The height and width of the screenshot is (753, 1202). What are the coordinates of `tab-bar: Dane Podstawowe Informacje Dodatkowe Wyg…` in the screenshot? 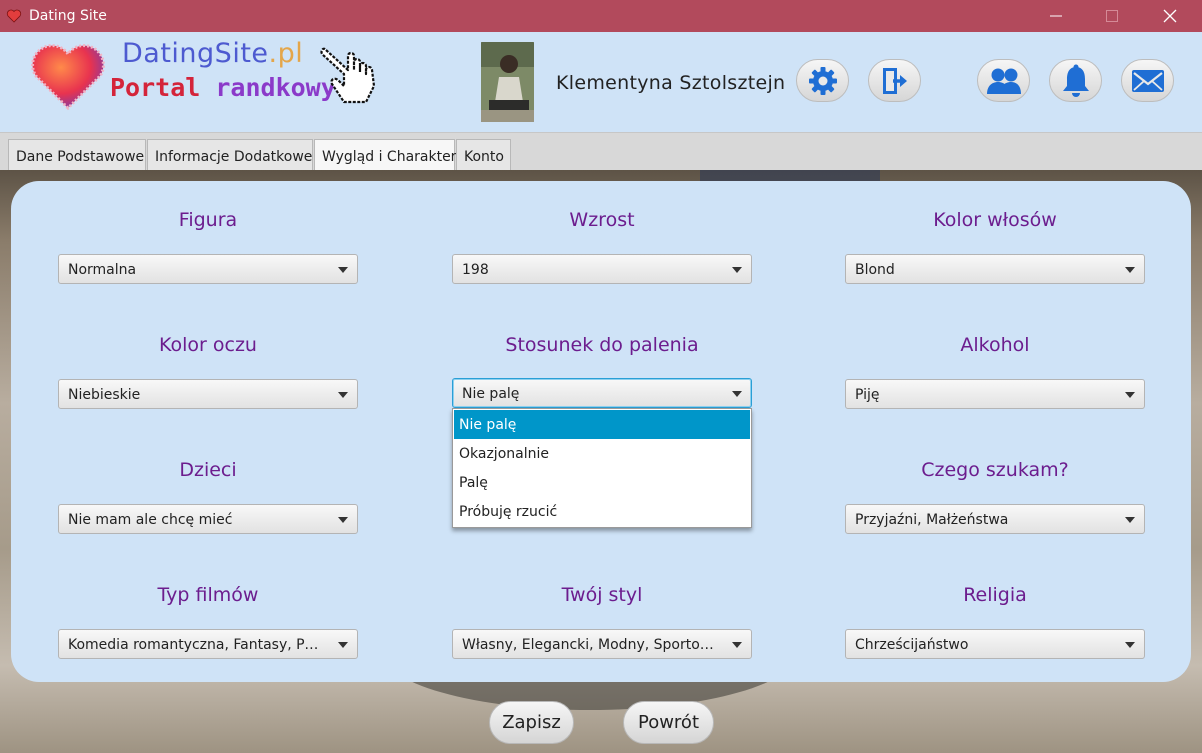 It's located at (601, 151).